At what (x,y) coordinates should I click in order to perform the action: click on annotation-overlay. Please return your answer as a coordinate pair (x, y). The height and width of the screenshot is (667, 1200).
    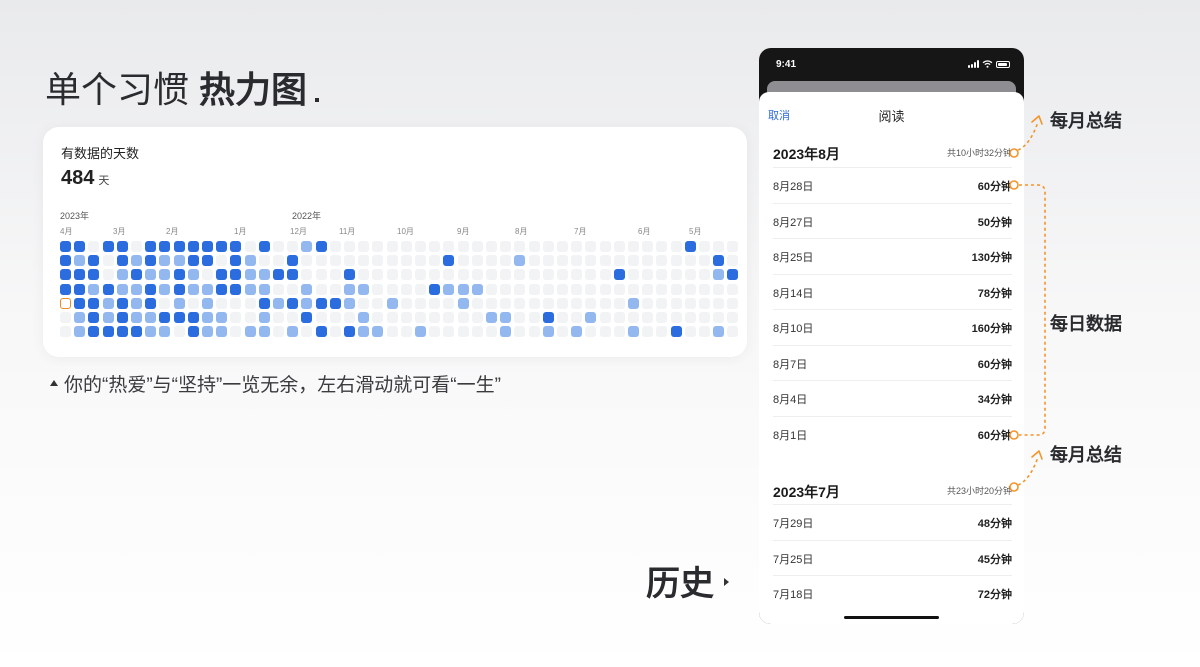
    Looking at the image, I should click on (1027, 303).